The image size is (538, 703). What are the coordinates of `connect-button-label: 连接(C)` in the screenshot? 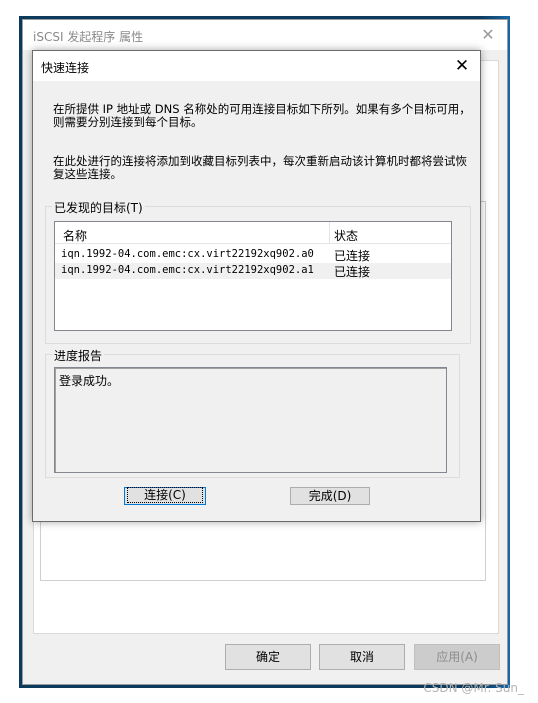 It's located at (165, 495).